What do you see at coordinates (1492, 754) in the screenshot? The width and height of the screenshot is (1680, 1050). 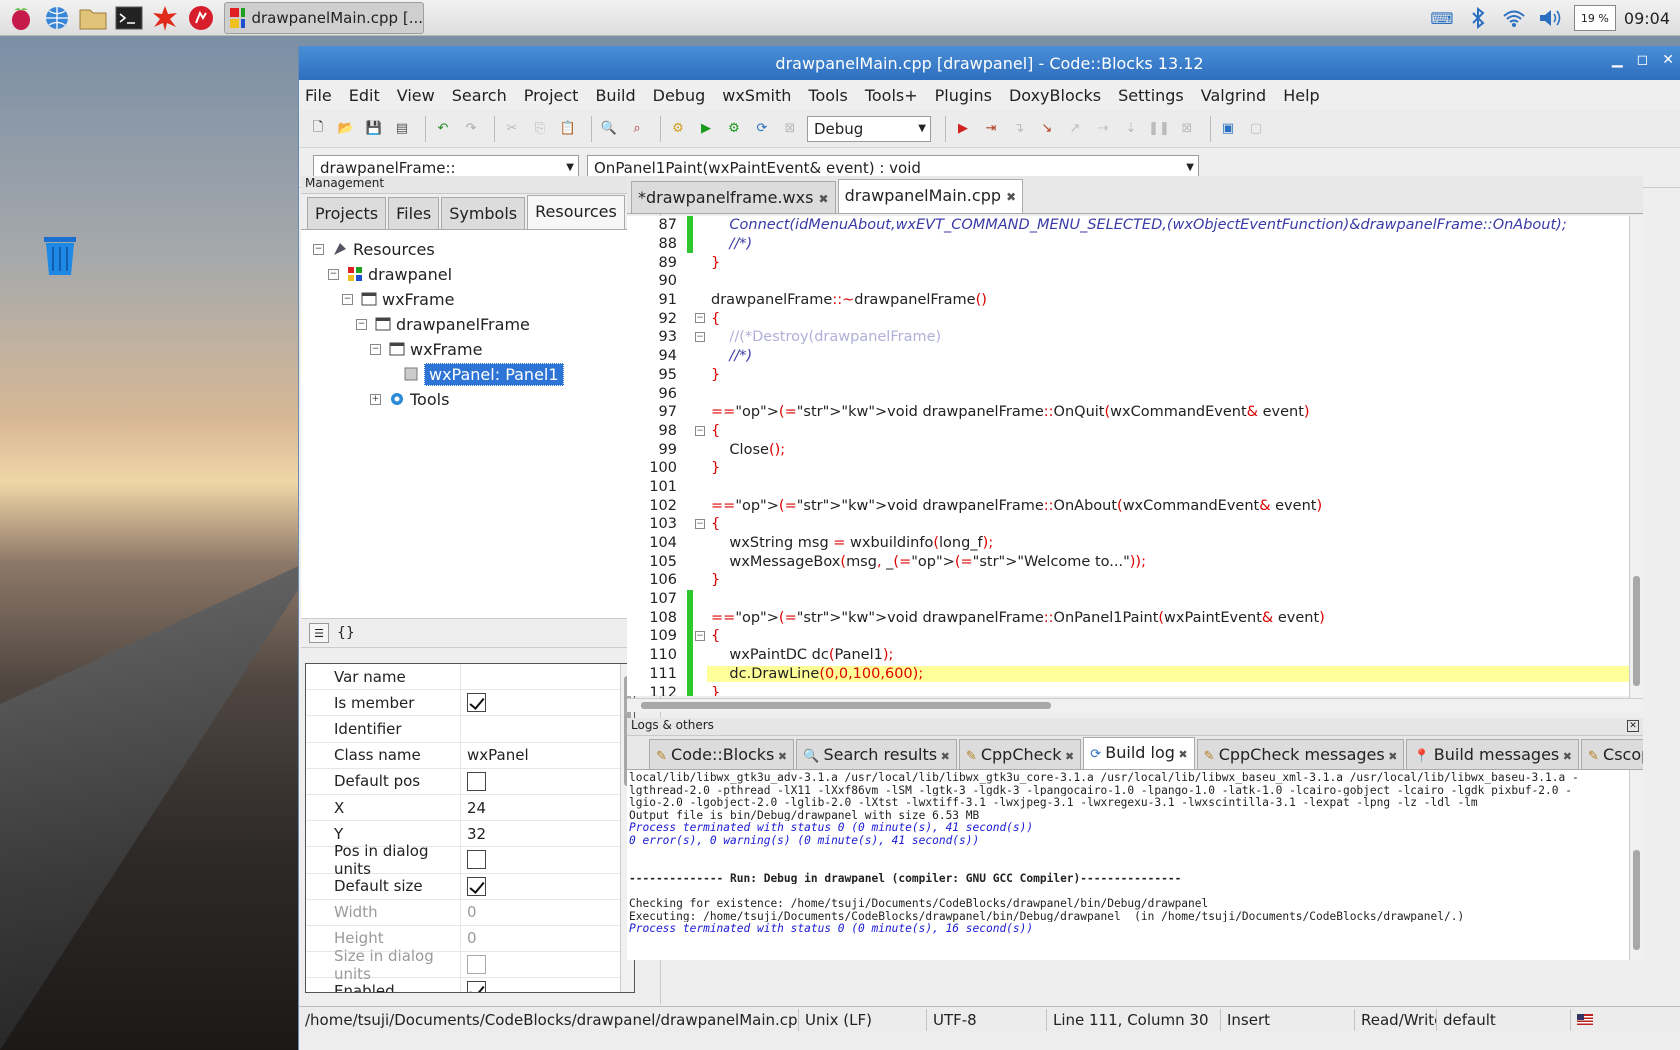 I see `tab-build-messages: 📍 Build messages ✖` at bounding box center [1492, 754].